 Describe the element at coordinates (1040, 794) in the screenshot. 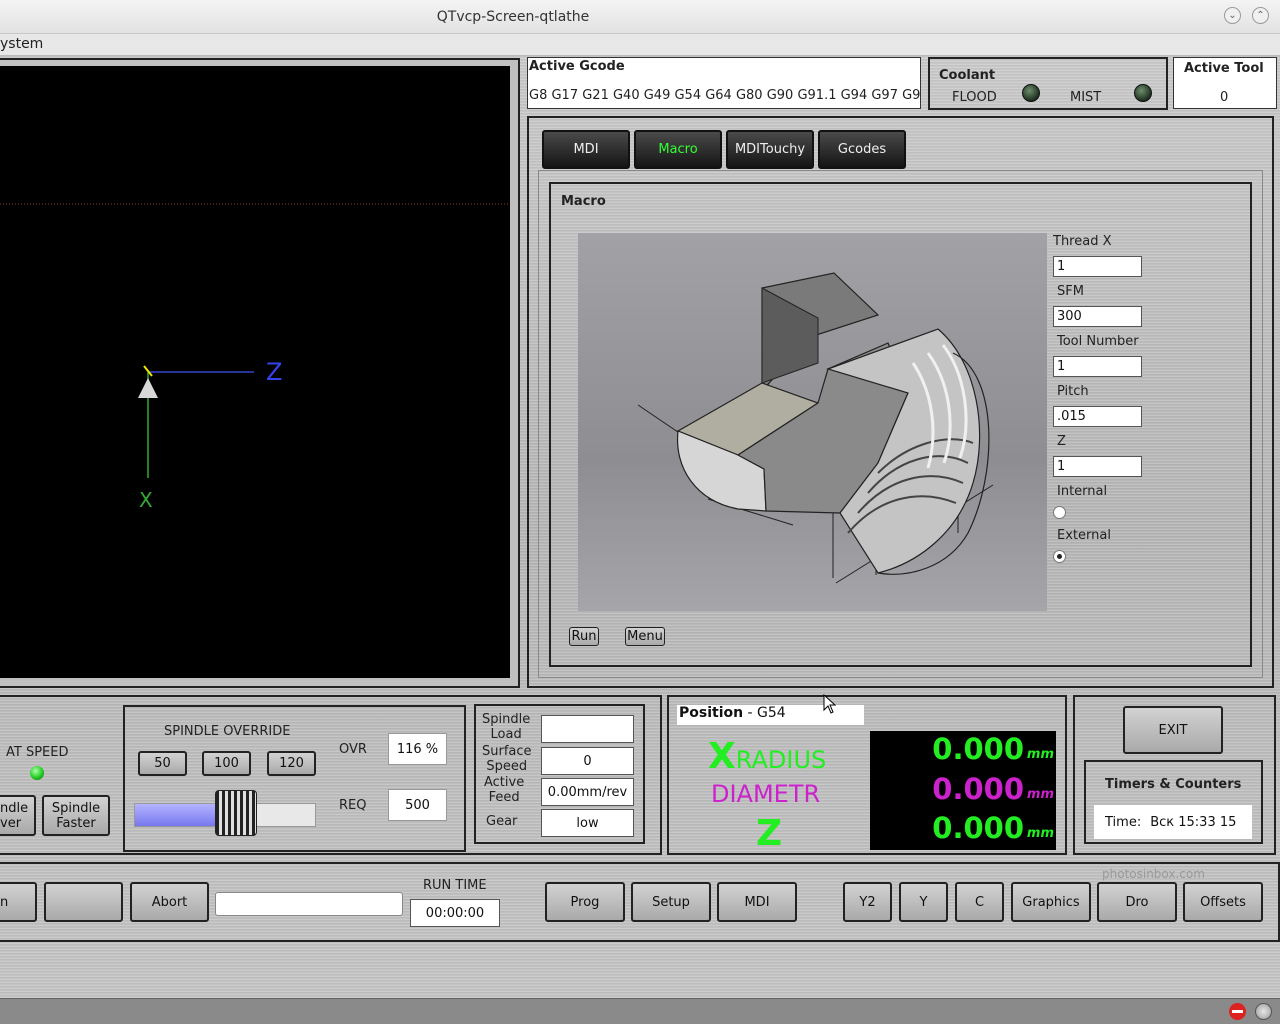

I see `d-dro-unit: mm` at that location.